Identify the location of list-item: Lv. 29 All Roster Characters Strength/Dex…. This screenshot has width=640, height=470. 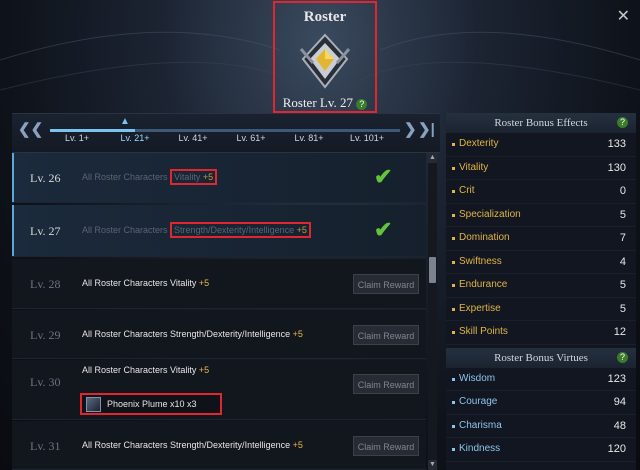
(219, 334).